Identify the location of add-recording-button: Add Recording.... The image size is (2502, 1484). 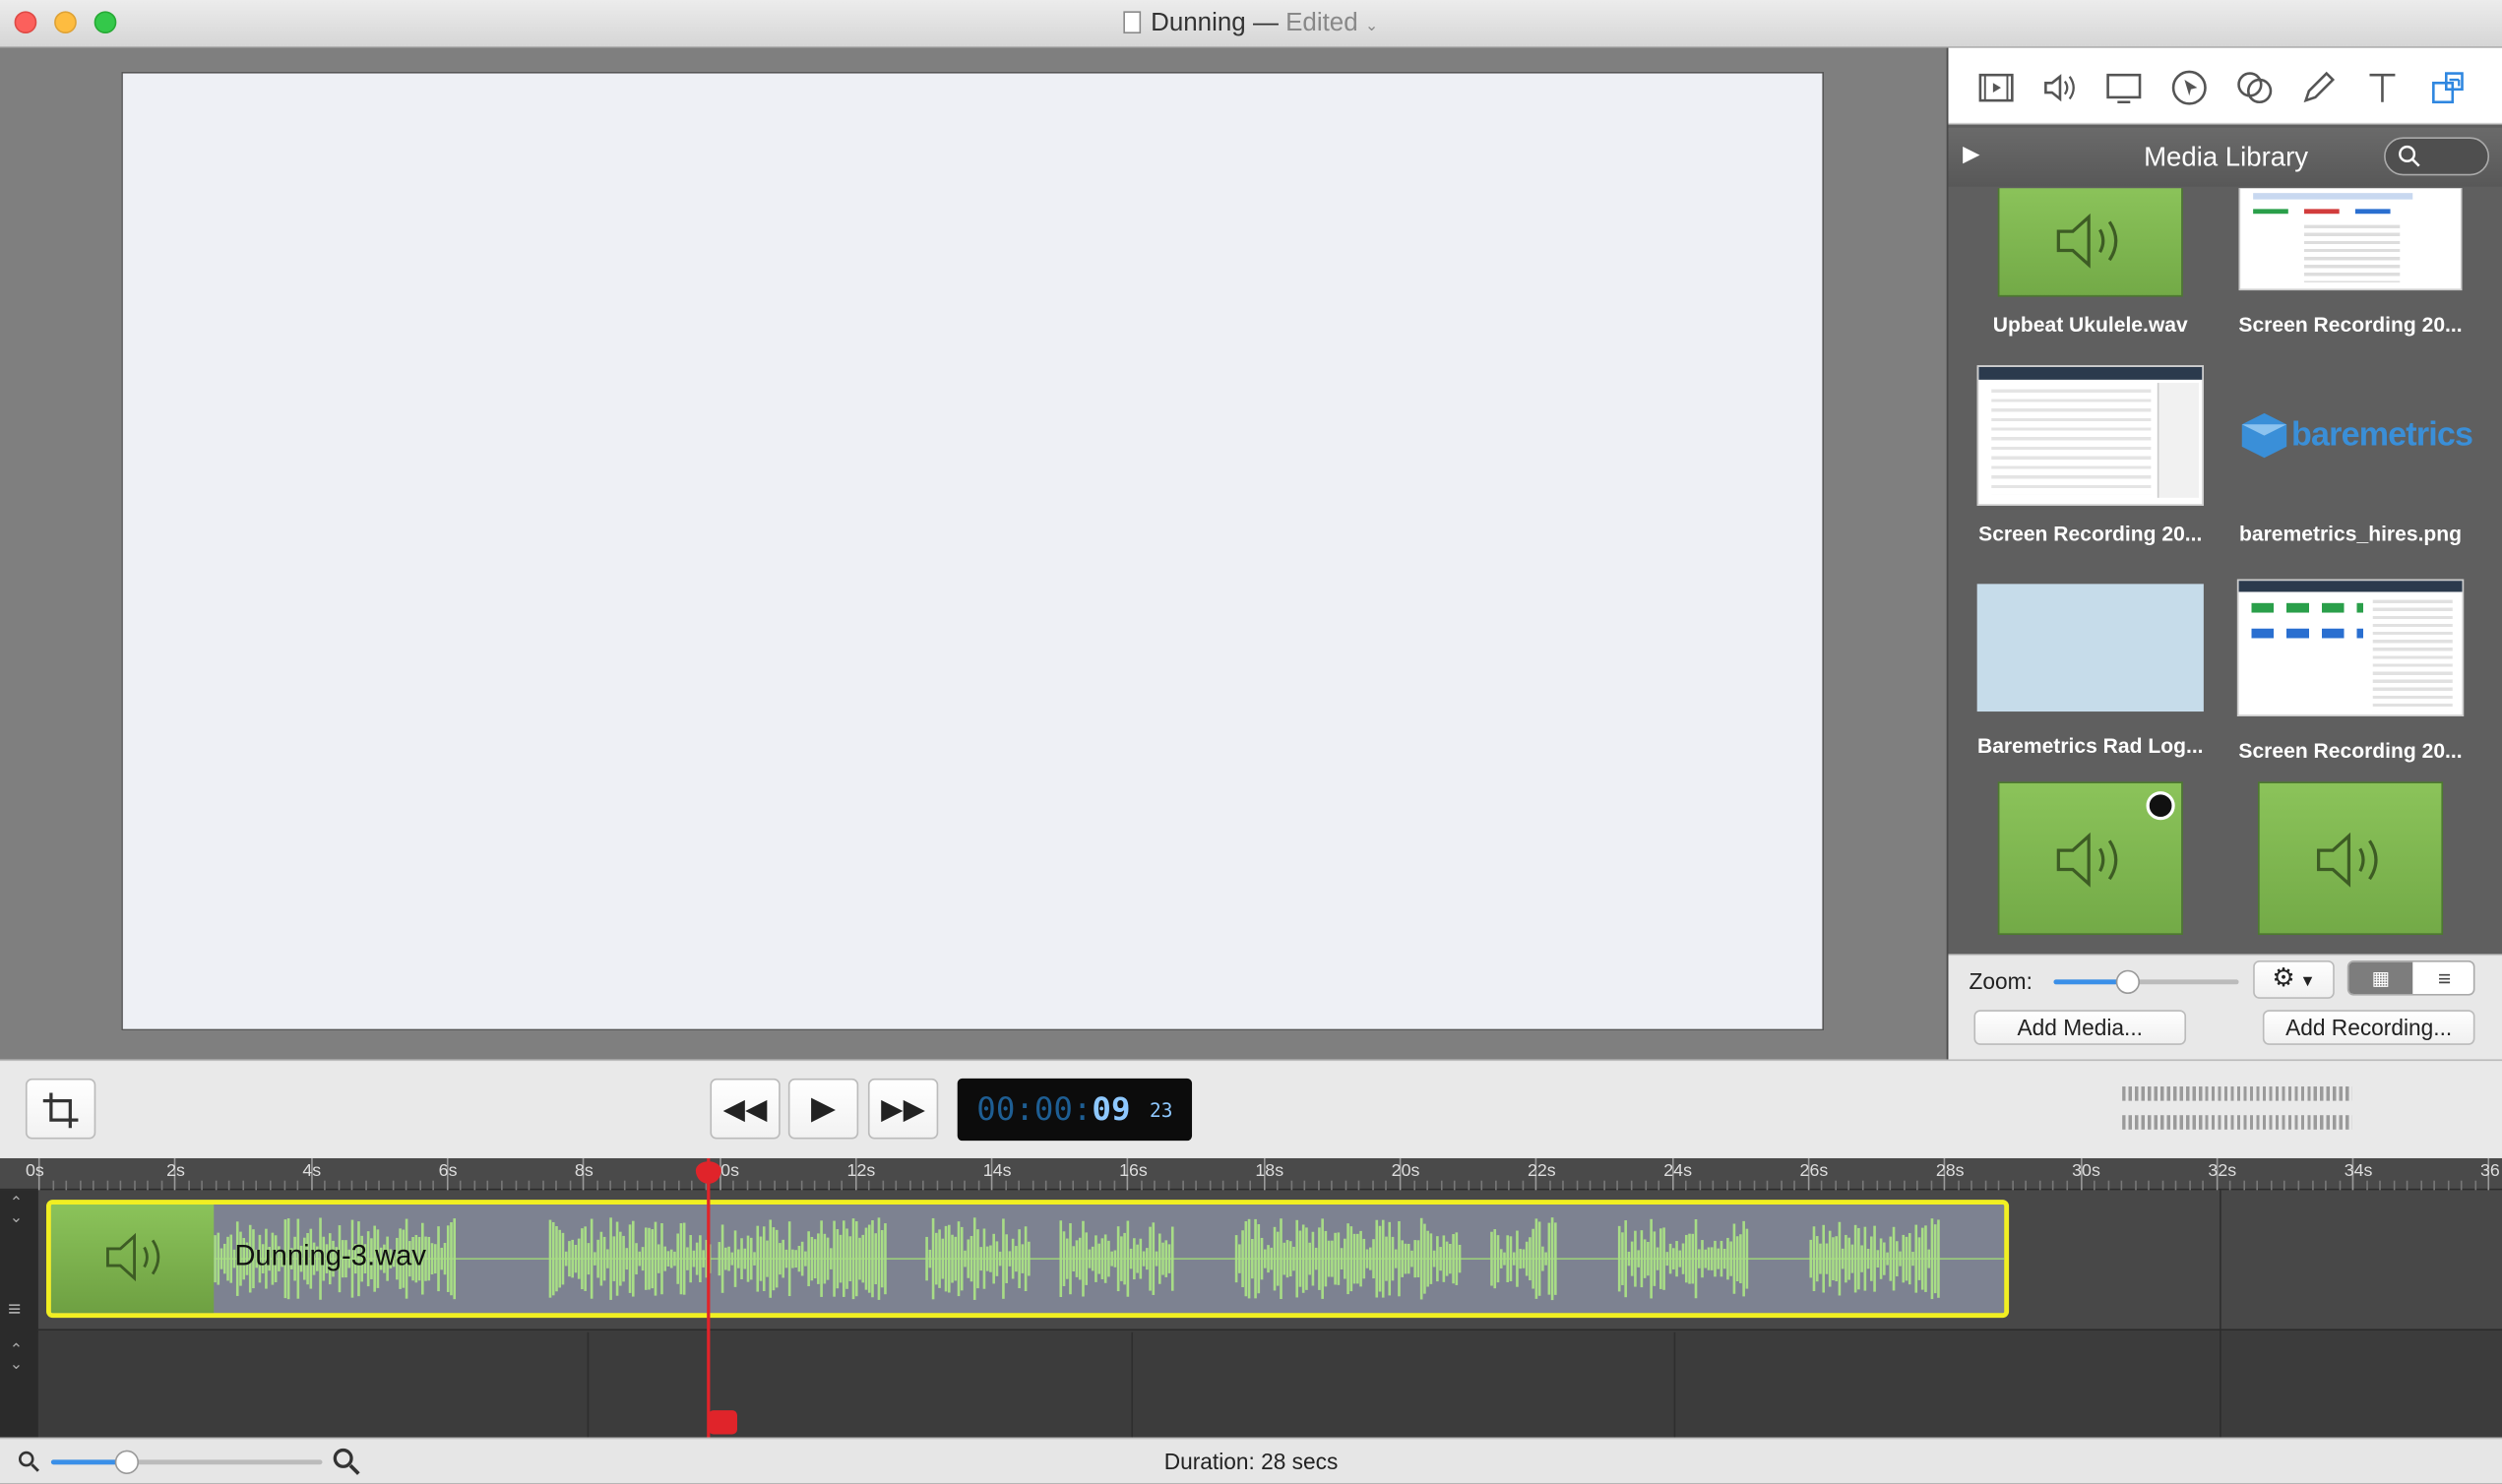
(2369, 1027).